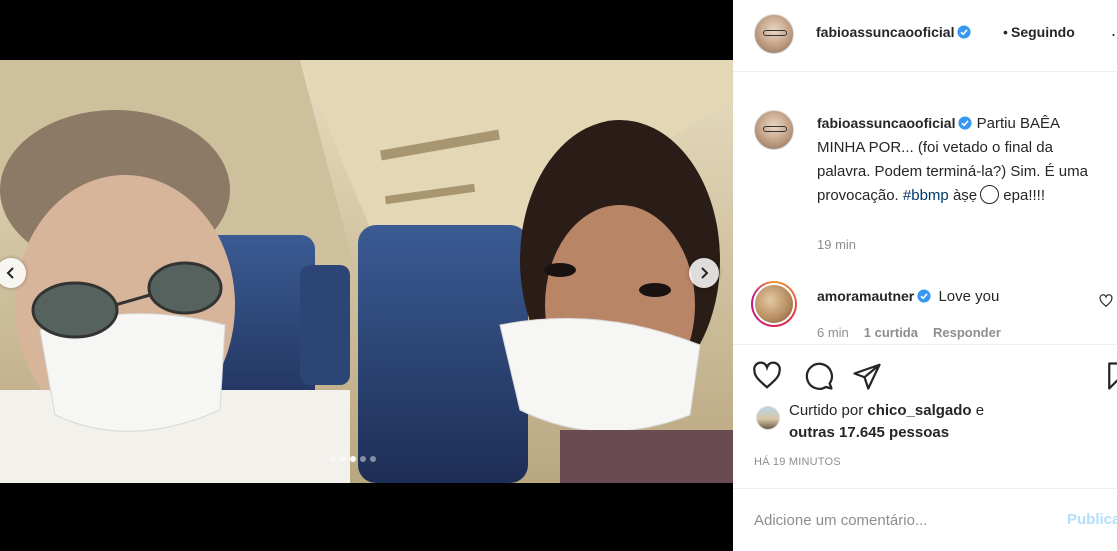 This screenshot has width=1117, height=551. I want to click on author-username: fabioassuncaooficial, so click(894, 32).